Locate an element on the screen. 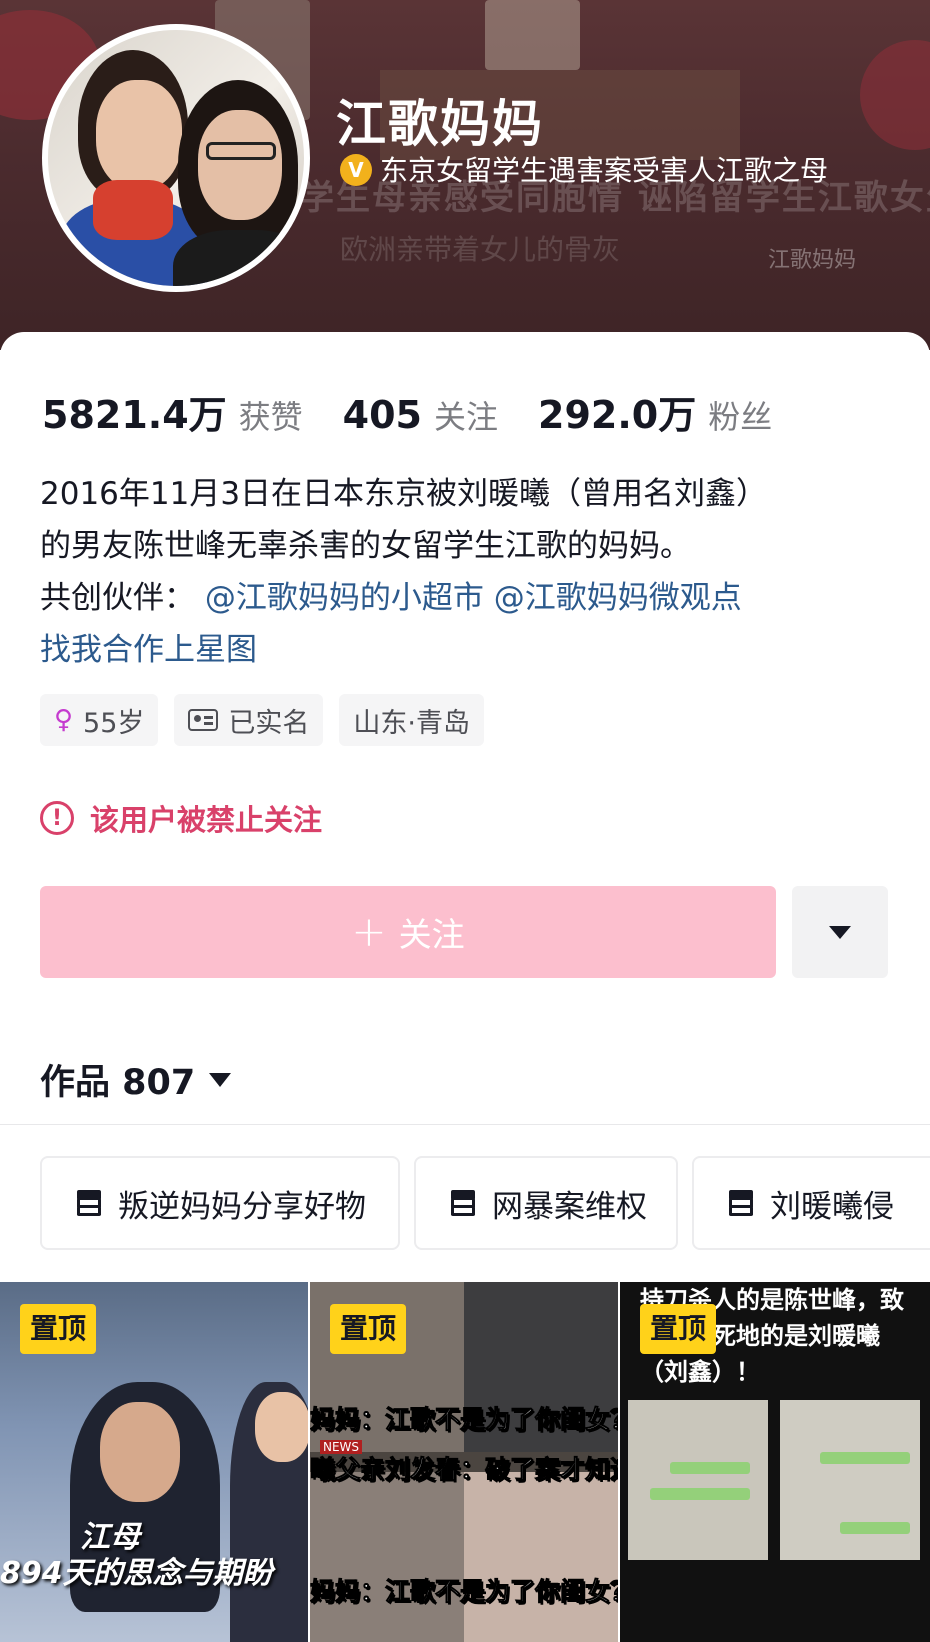  partner-link: @江歌妈妈微观点 is located at coordinates (618, 598).